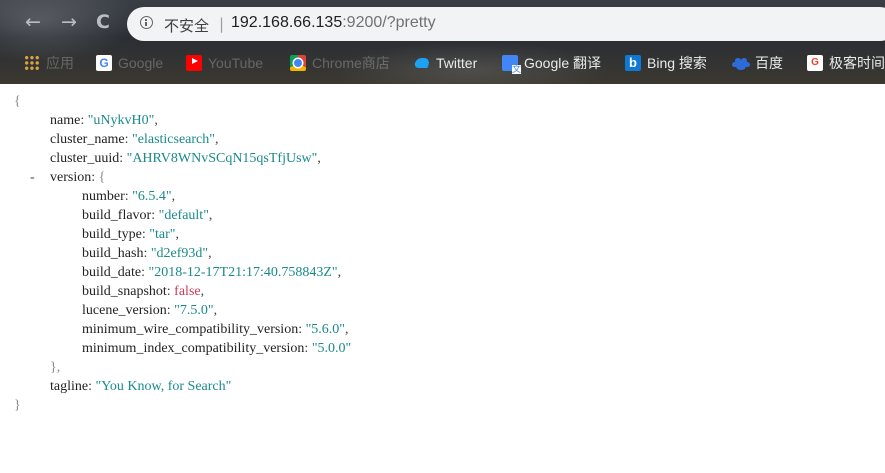  Describe the element at coordinates (32, 177) in the screenshot. I see `json-collapse-toggle: -` at that location.